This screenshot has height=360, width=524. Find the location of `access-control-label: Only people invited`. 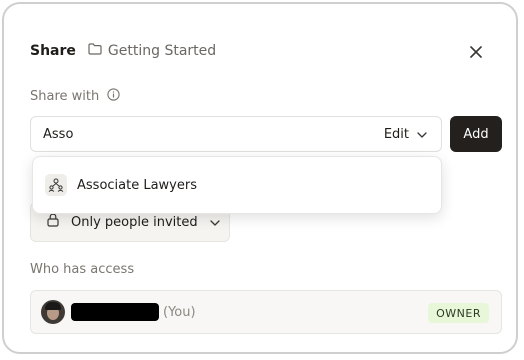

access-control-label: Only people invited is located at coordinates (134, 222).